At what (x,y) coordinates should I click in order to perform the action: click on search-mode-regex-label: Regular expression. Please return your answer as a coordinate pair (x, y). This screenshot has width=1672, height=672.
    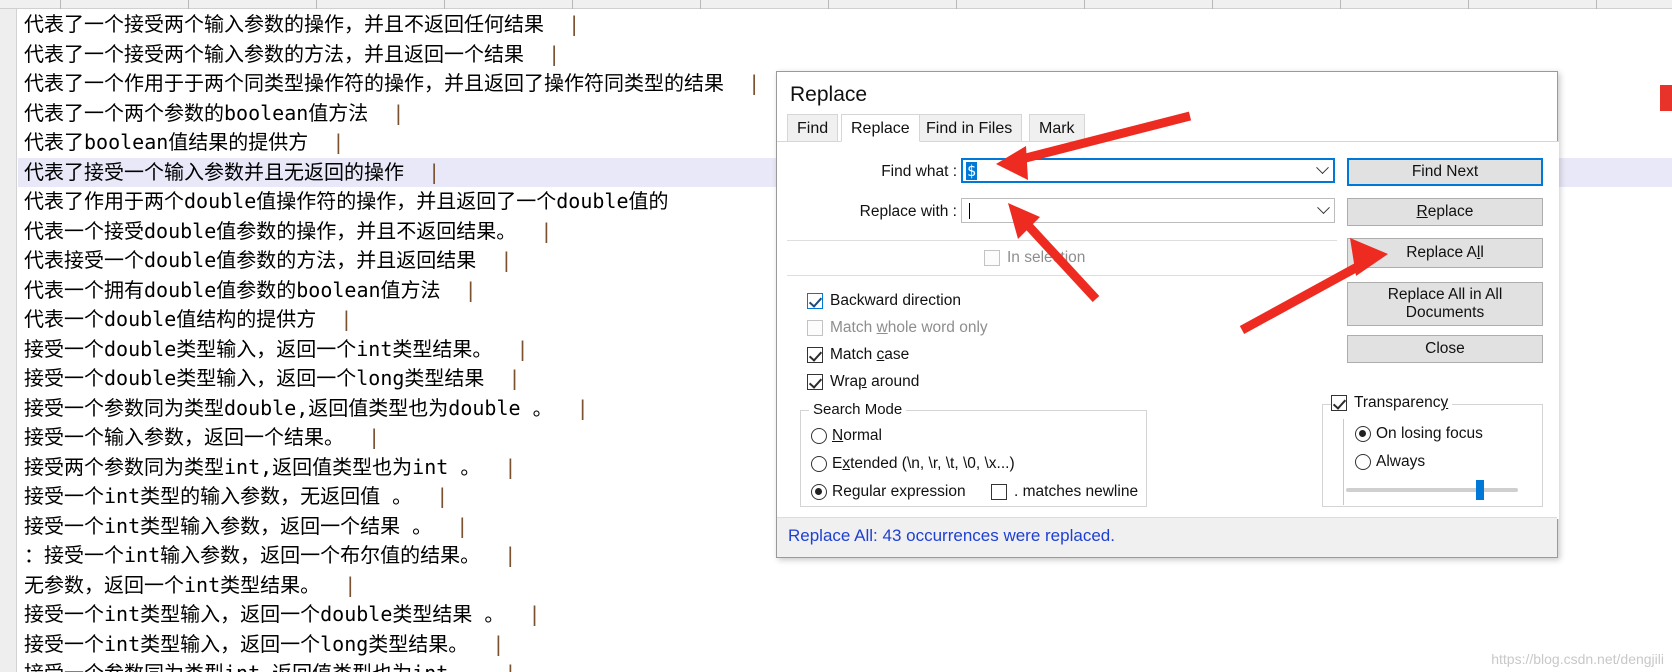
    Looking at the image, I should click on (899, 491).